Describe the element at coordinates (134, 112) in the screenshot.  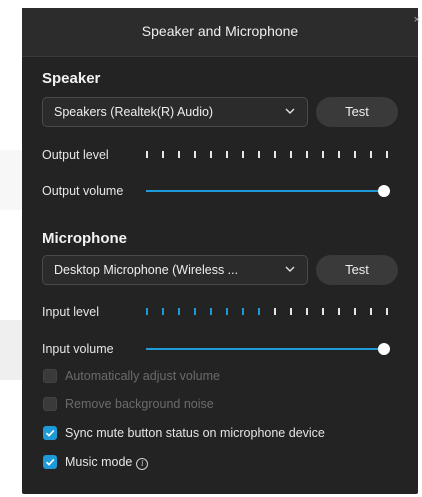
I see `speaker-device-value: Speakers (Realtek(R) Audio)` at that location.